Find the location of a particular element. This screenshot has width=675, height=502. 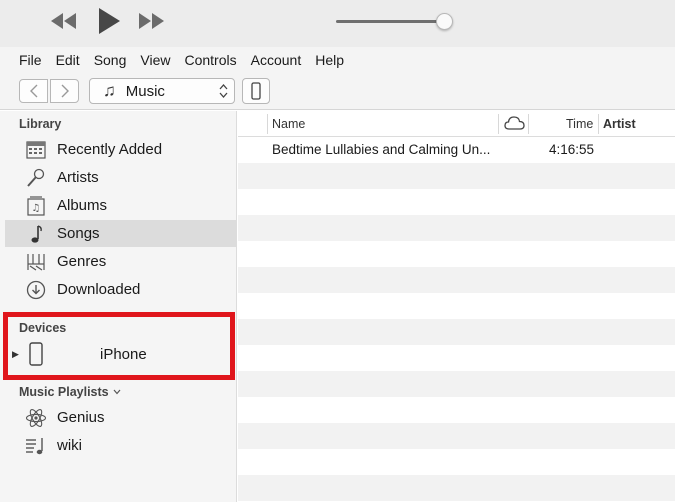

sidebar-item-label: Songs is located at coordinates (78, 233).